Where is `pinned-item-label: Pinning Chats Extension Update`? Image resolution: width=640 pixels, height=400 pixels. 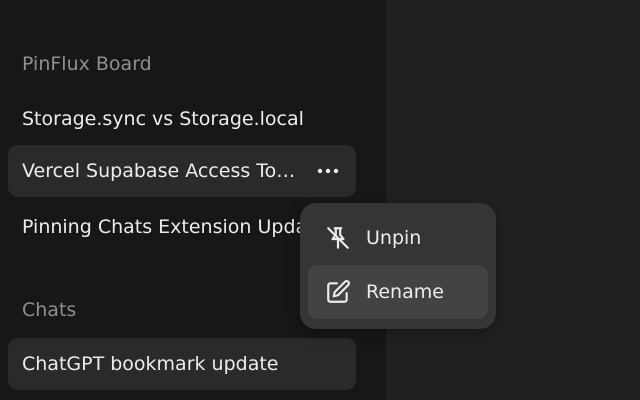
pinned-item-label: Pinning Chats Extension Update is located at coordinates (167, 227).